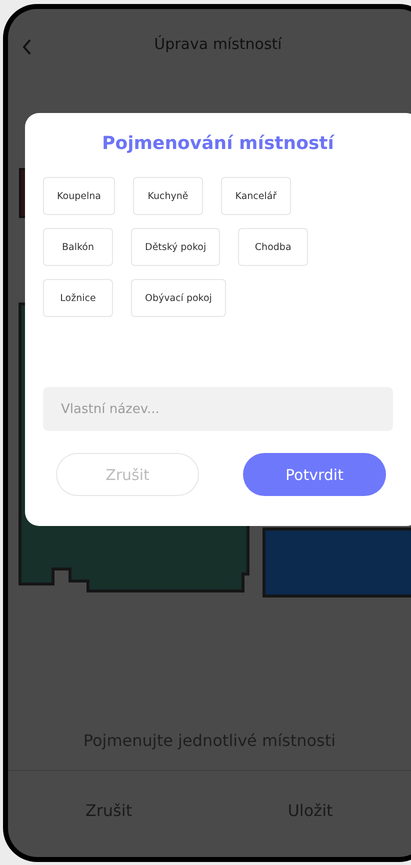 Image resolution: width=411 pixels, height=865 pixels. Describe the element at coordinates (273, 247) in the screenshot. I see `room-name-chip: Chodba` at that location.